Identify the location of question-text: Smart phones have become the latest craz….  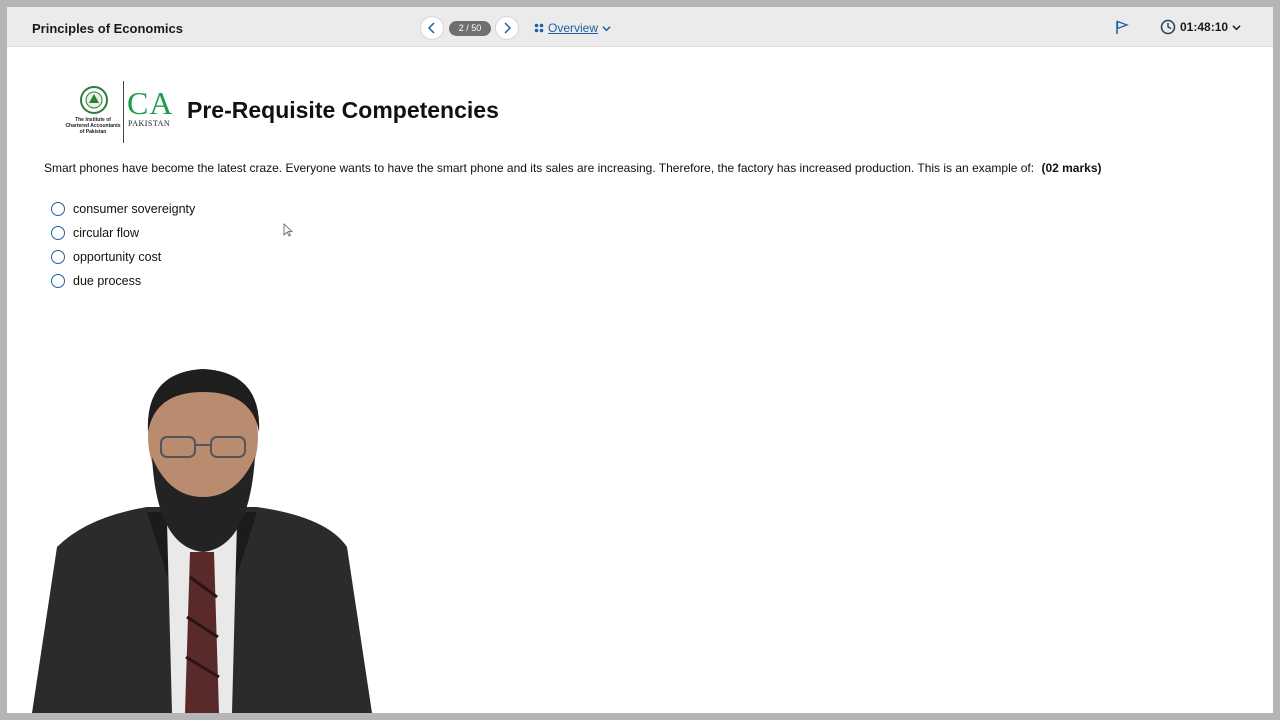
(573, 168).